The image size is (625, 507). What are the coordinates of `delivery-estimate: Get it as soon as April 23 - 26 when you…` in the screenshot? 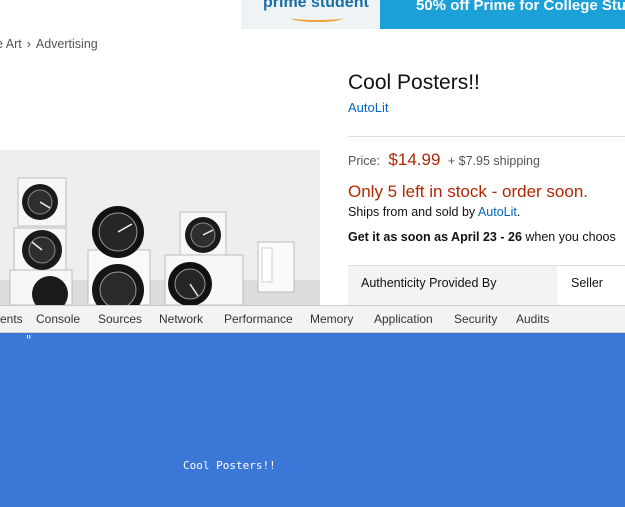 It's located at (482, 237).